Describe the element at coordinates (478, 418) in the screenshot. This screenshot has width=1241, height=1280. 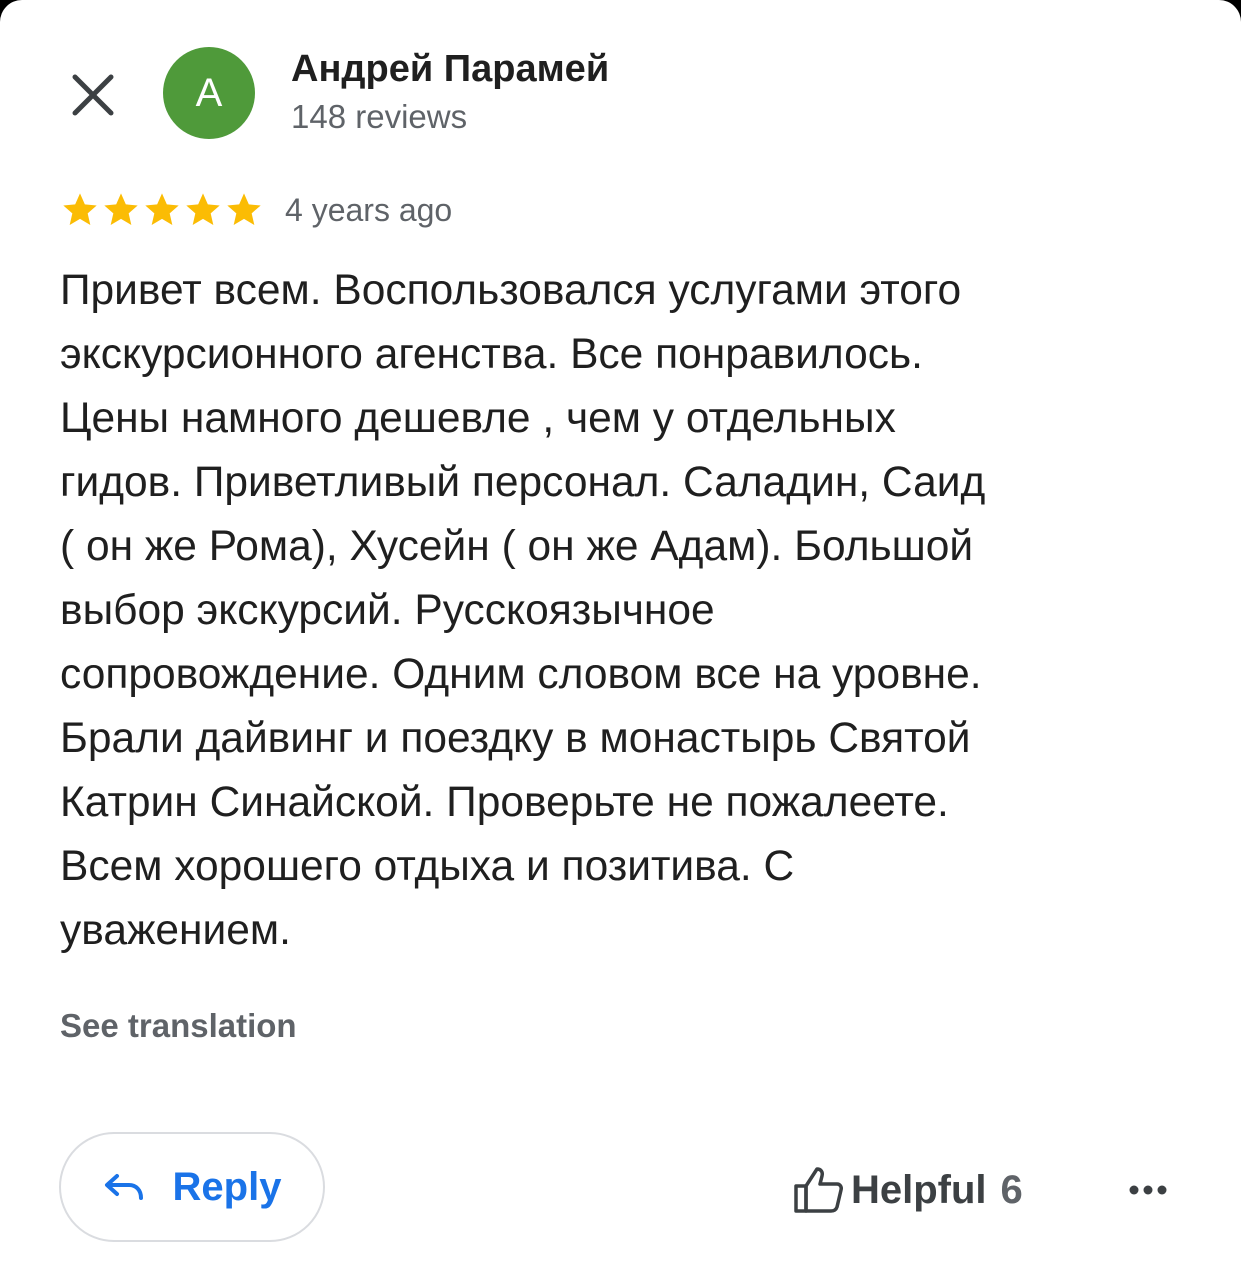
I see `review-line: Цены намного дешевле , чем у отдельных` at that location.